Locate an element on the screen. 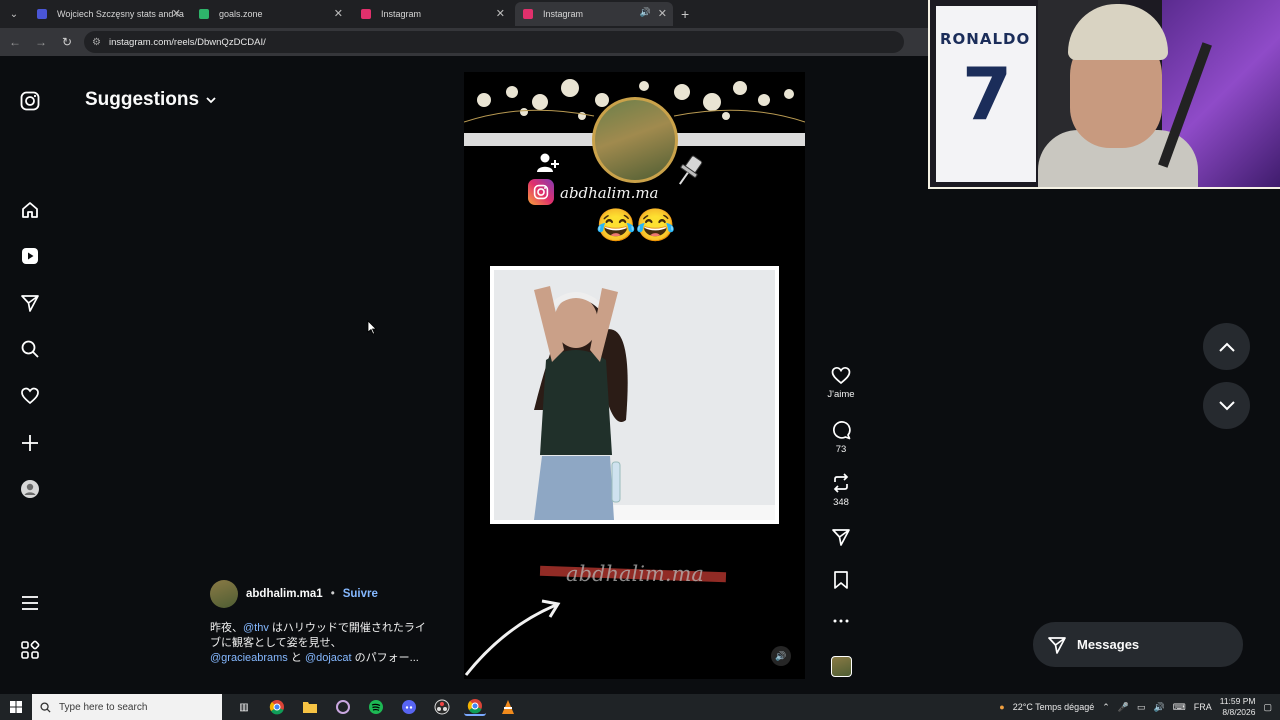  like-button: J'aime is located at coordinates (841, 383).